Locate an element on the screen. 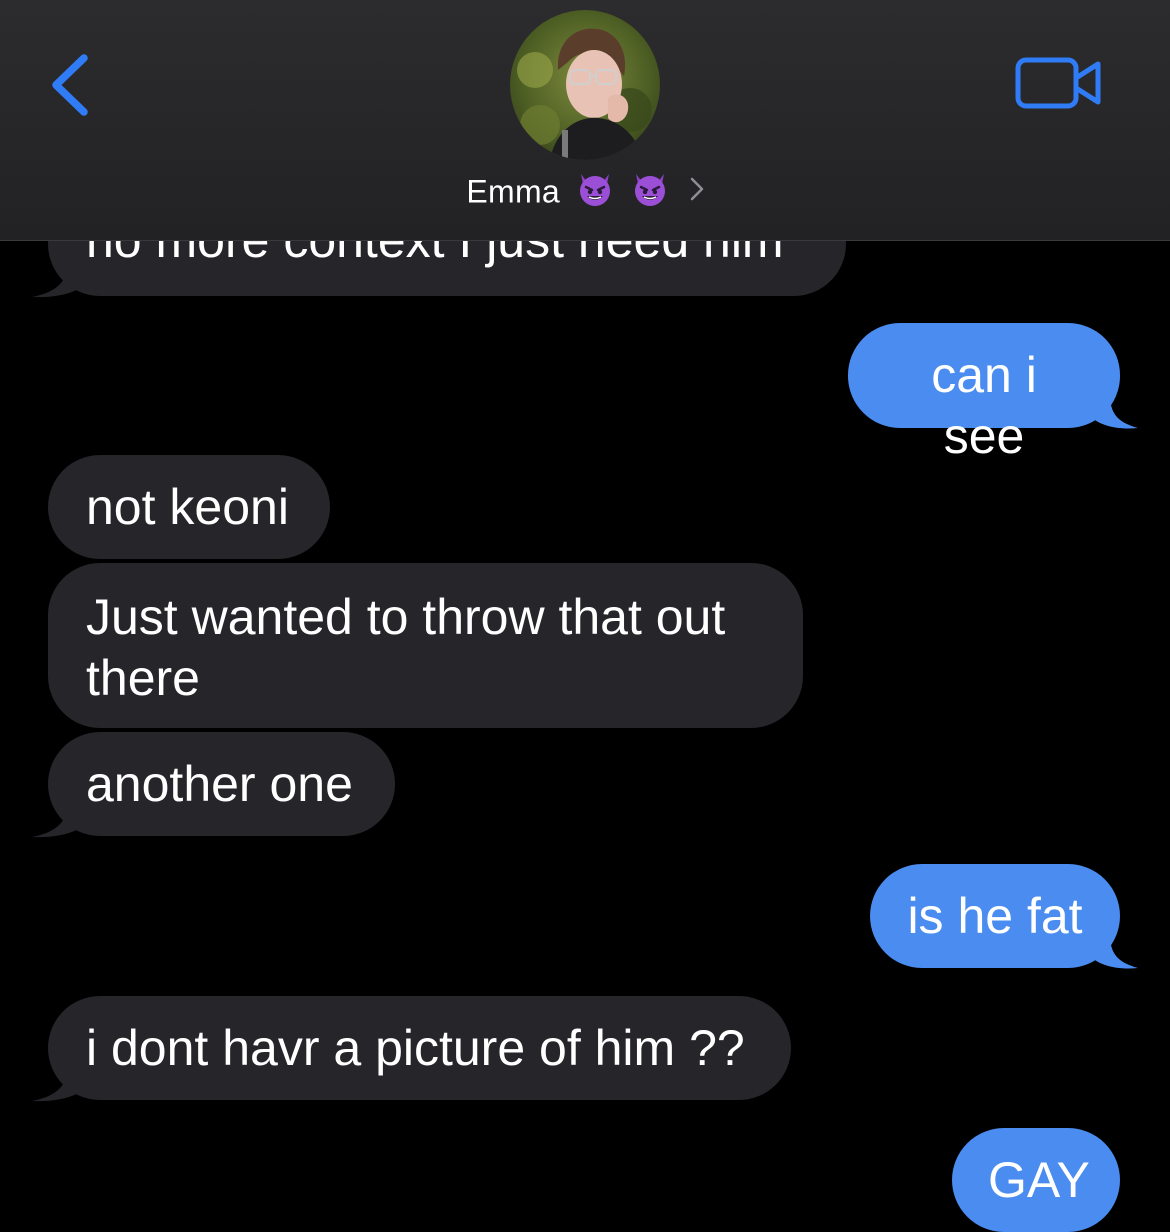 This screenshot has height=1232, width=1170. message-bubble-outgoing: can i see is located at coordinates (984, 393).